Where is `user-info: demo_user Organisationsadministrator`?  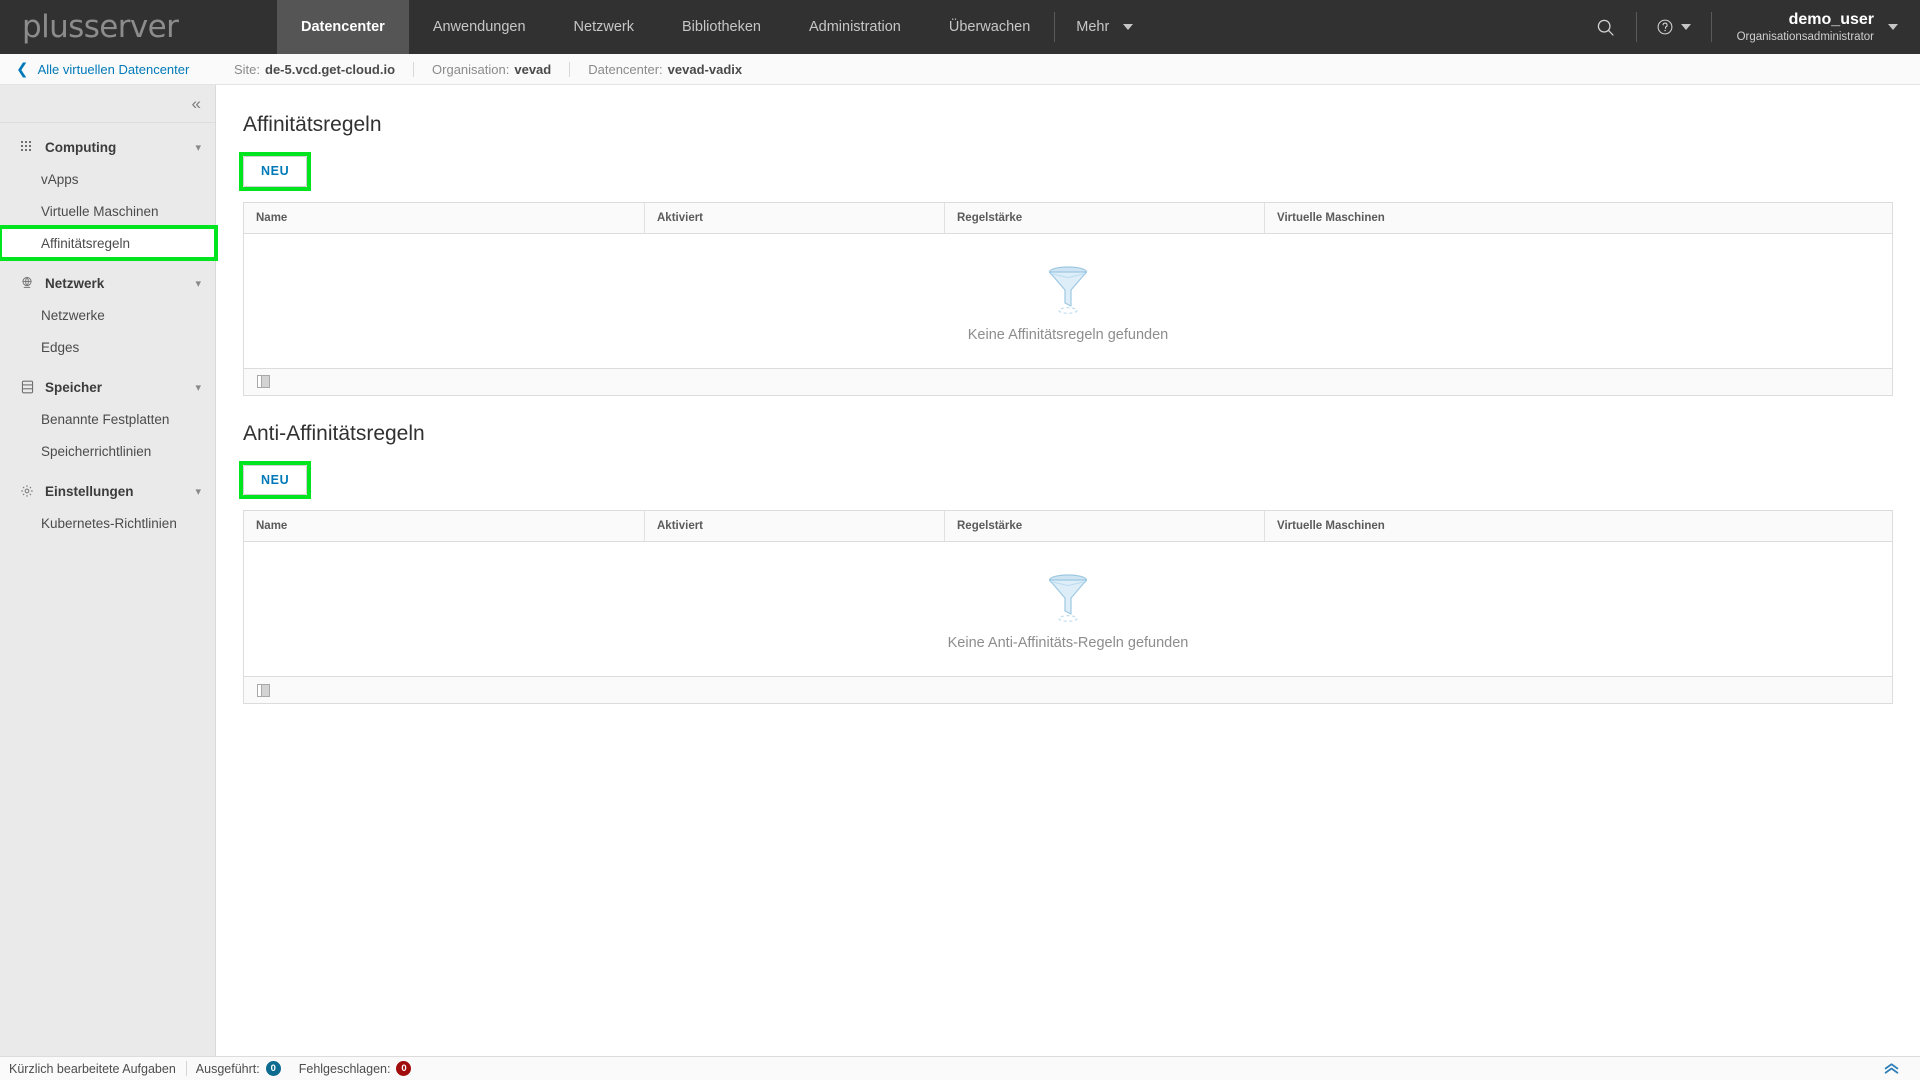 user-info: demo_user Organisationsadministrator is located at coordinates (1805, 27).